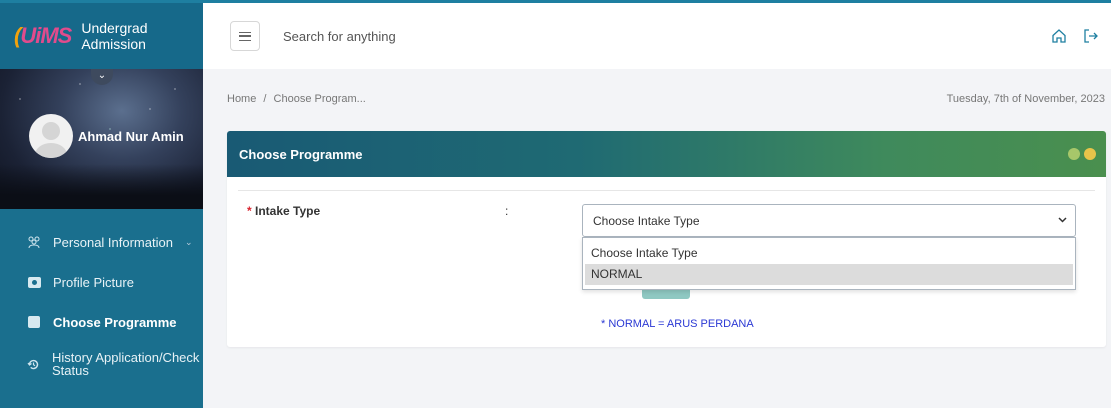  I want to click on dropdown-option-choose: Choose Intake Type, so click(829, 253).